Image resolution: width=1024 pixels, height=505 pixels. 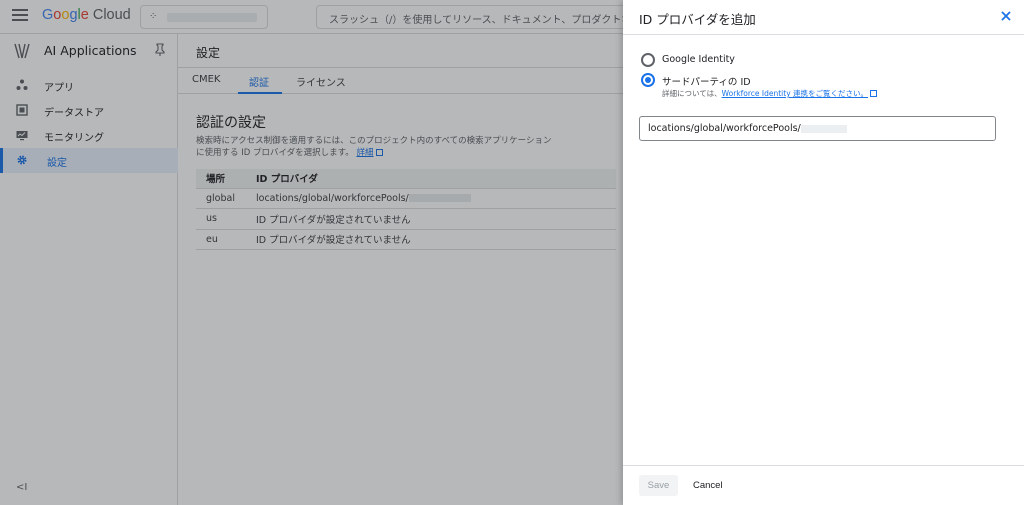 I want to click on help-text: 詳細については、Workforce Identity 連携をご覧ください。, so click(x=770, y=93).